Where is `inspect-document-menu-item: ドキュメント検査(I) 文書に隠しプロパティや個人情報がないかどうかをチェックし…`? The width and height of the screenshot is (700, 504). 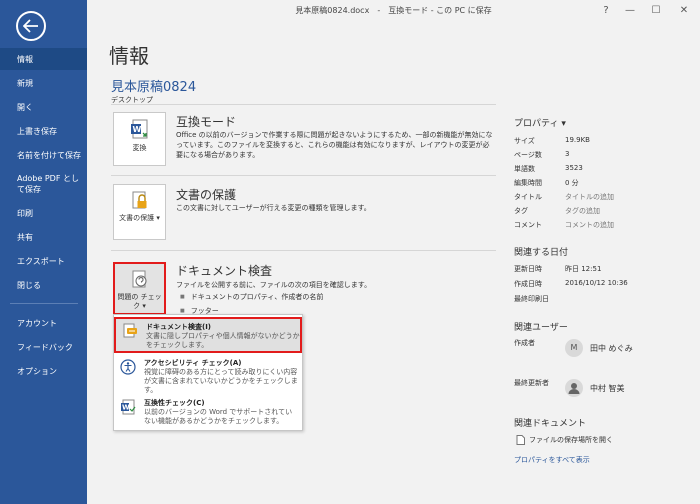 inspect-document-menu-item: ドキュメント検査(I) 文書に隠しプロパティや個人情報がないかどうかをチェックし… is located at coordinates (208, 335).